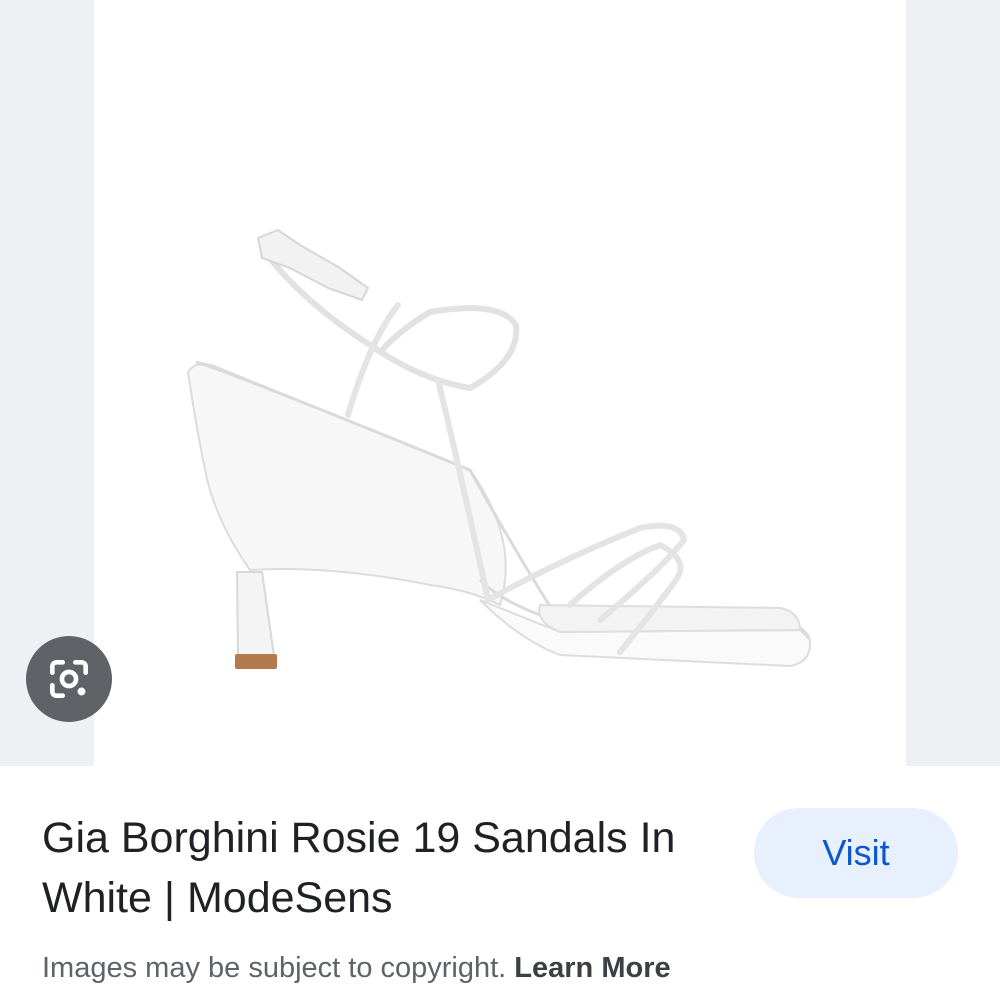 This screenshot has height=1000, width=1000. Describe the element at coordinates (278, 968) in the screenshot. I see `copyright-text: Images may be subject to copyright.` at that location.